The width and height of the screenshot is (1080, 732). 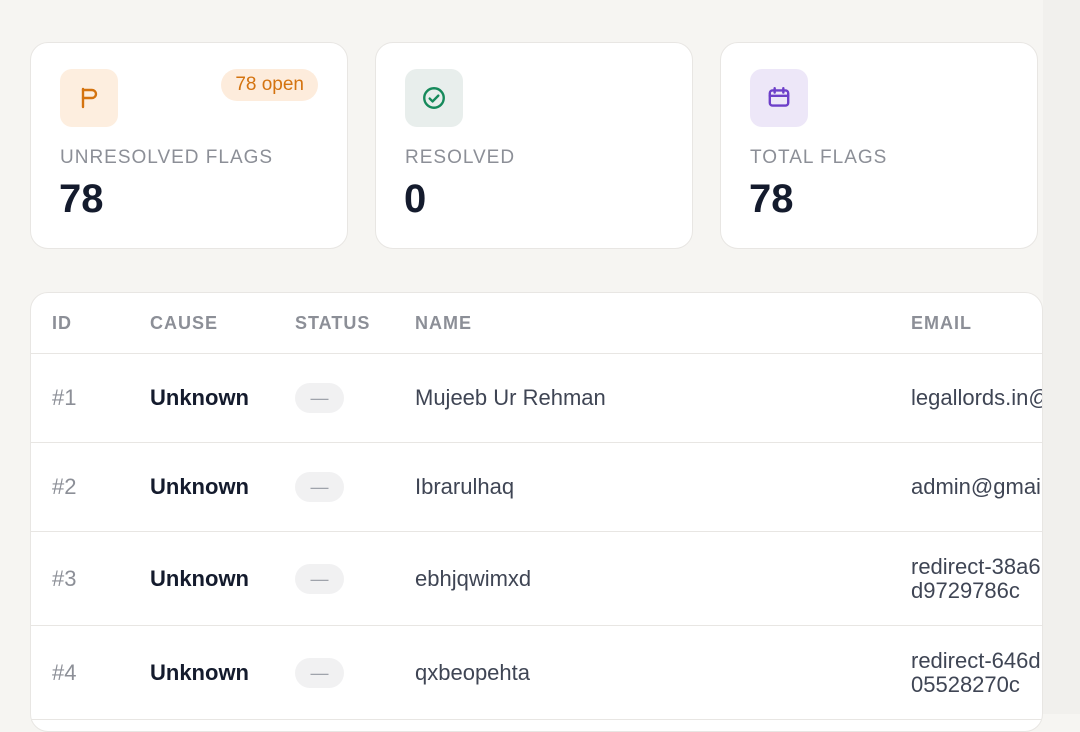 I want to click on row-name: Mujeeb Ur Rehman, so click(x=663, y=398).